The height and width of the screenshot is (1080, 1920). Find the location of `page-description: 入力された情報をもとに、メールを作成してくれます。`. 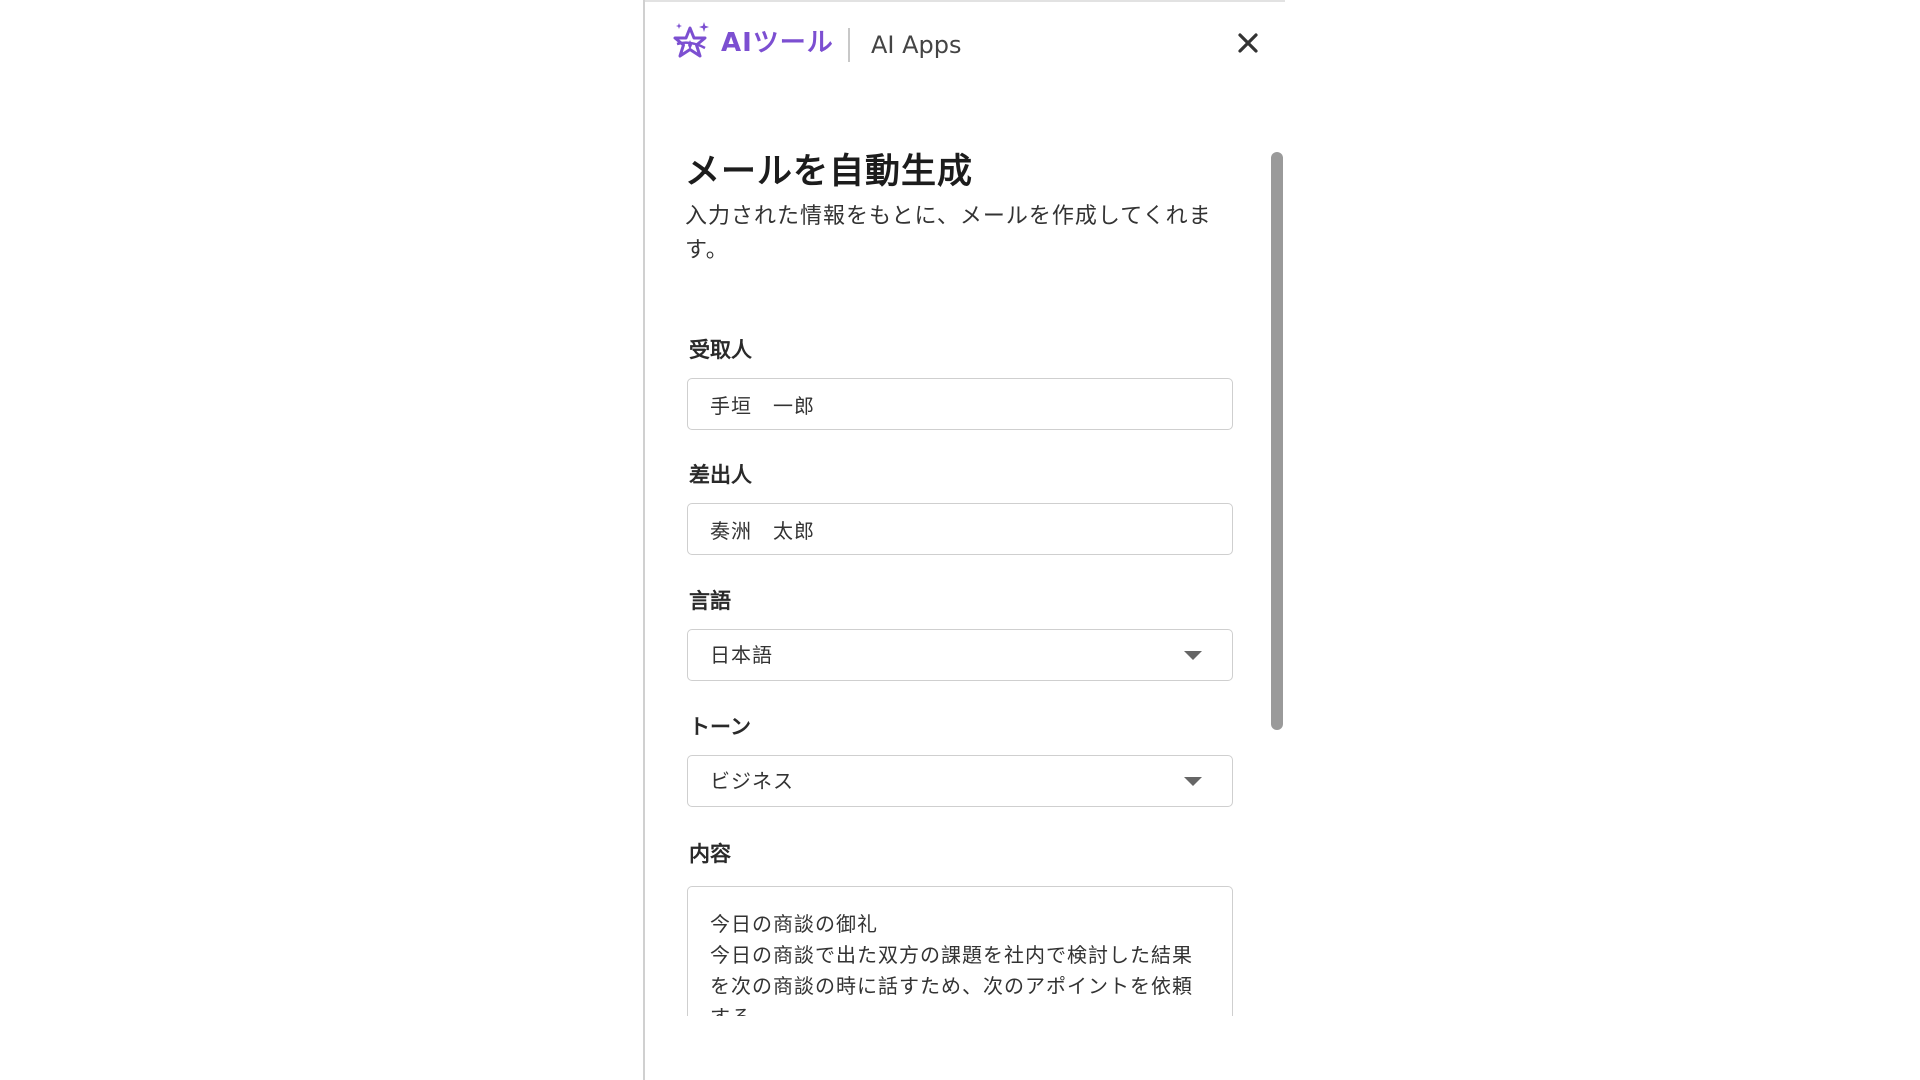

page-description: 入力された情報をもとに、メールを作成してくれます。 is located at coordinates (948, 233).